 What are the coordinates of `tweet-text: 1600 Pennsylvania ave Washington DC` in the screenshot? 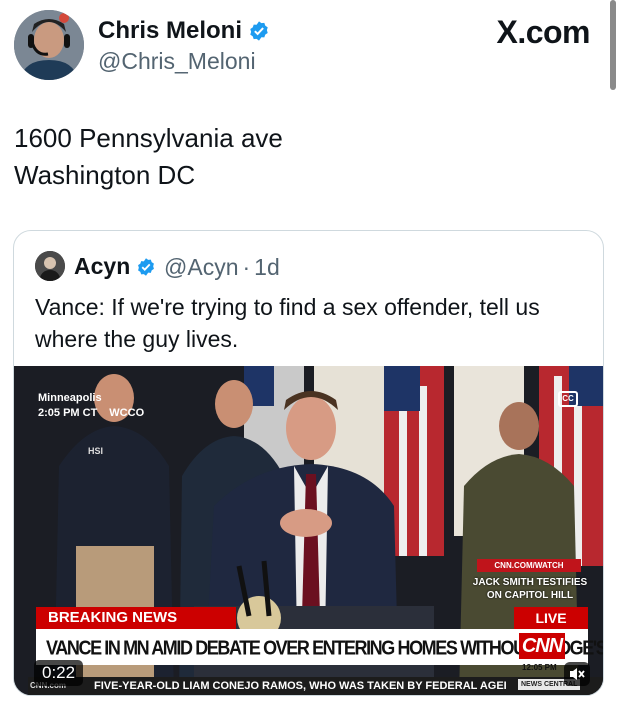 It's located at (148, 157).